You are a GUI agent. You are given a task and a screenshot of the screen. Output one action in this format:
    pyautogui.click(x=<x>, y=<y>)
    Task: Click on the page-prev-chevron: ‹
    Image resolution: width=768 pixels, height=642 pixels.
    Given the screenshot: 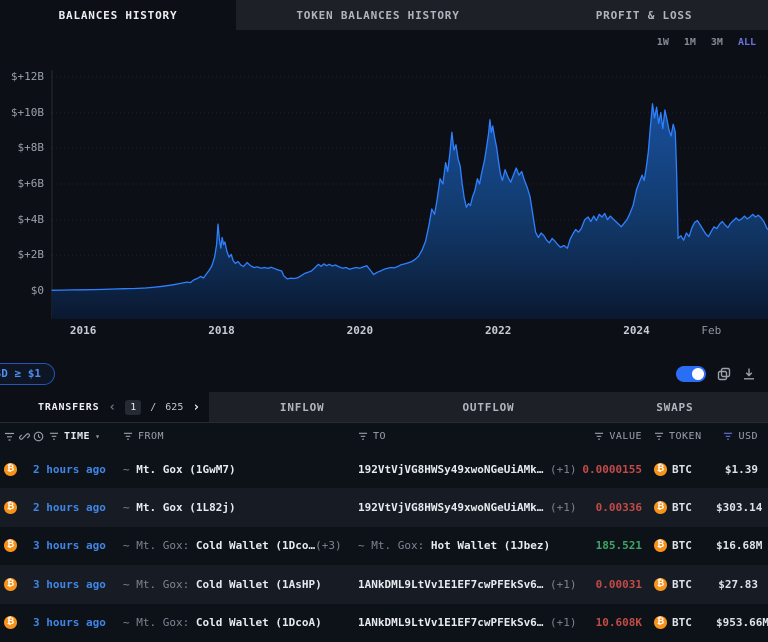 What is the action you would take?
    pyautogui.click(x=112, y=407)
    